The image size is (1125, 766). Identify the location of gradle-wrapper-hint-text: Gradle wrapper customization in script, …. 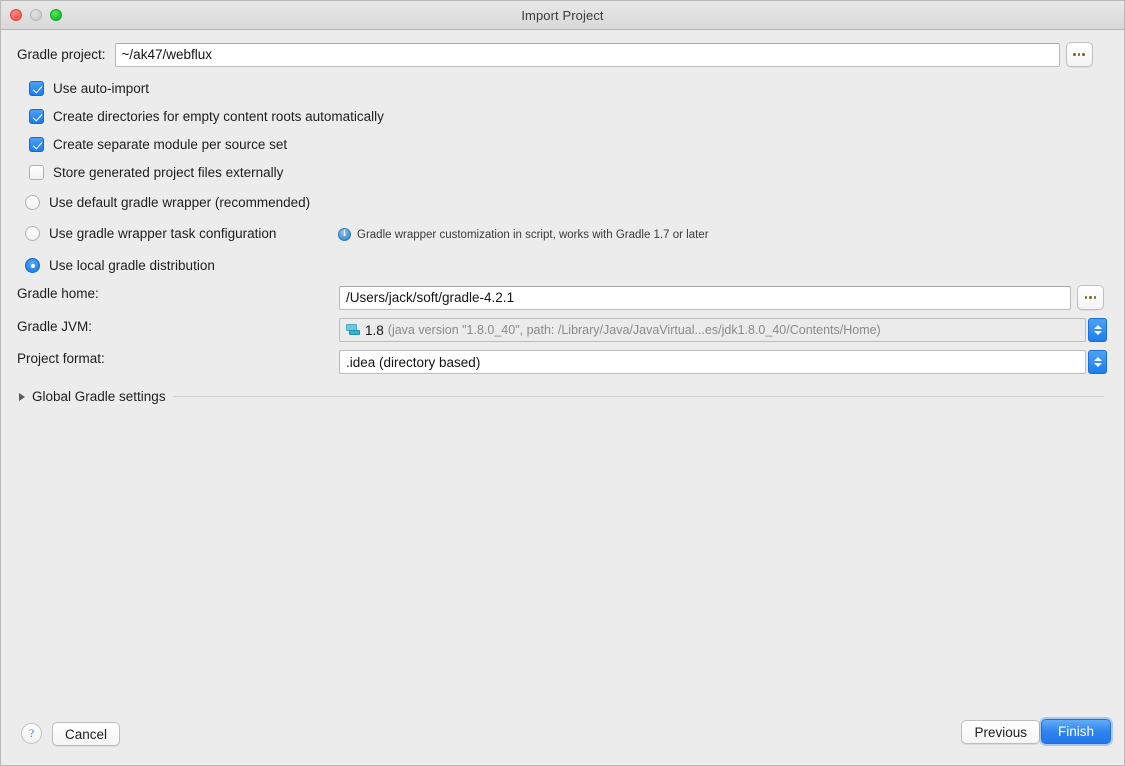
(533, 234).